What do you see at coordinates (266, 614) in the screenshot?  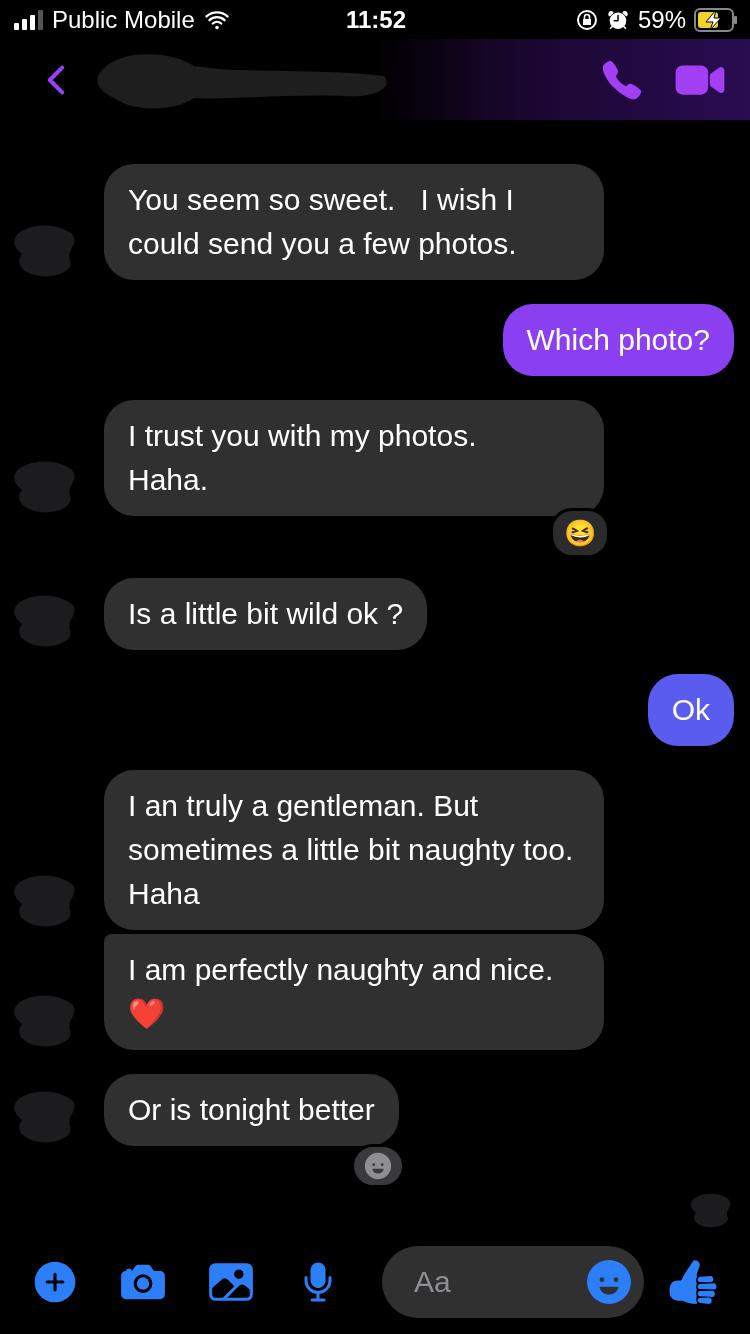 I see `message-bubble: Is a little bit wild ok ?` at bounding box center [266, 614].